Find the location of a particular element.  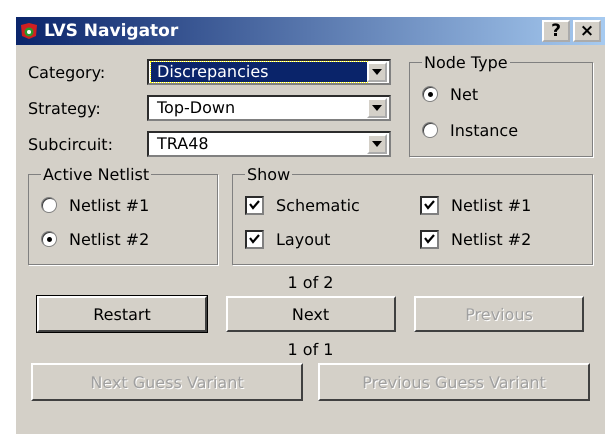

field-label: Category: is located at coordinates (67, 72).